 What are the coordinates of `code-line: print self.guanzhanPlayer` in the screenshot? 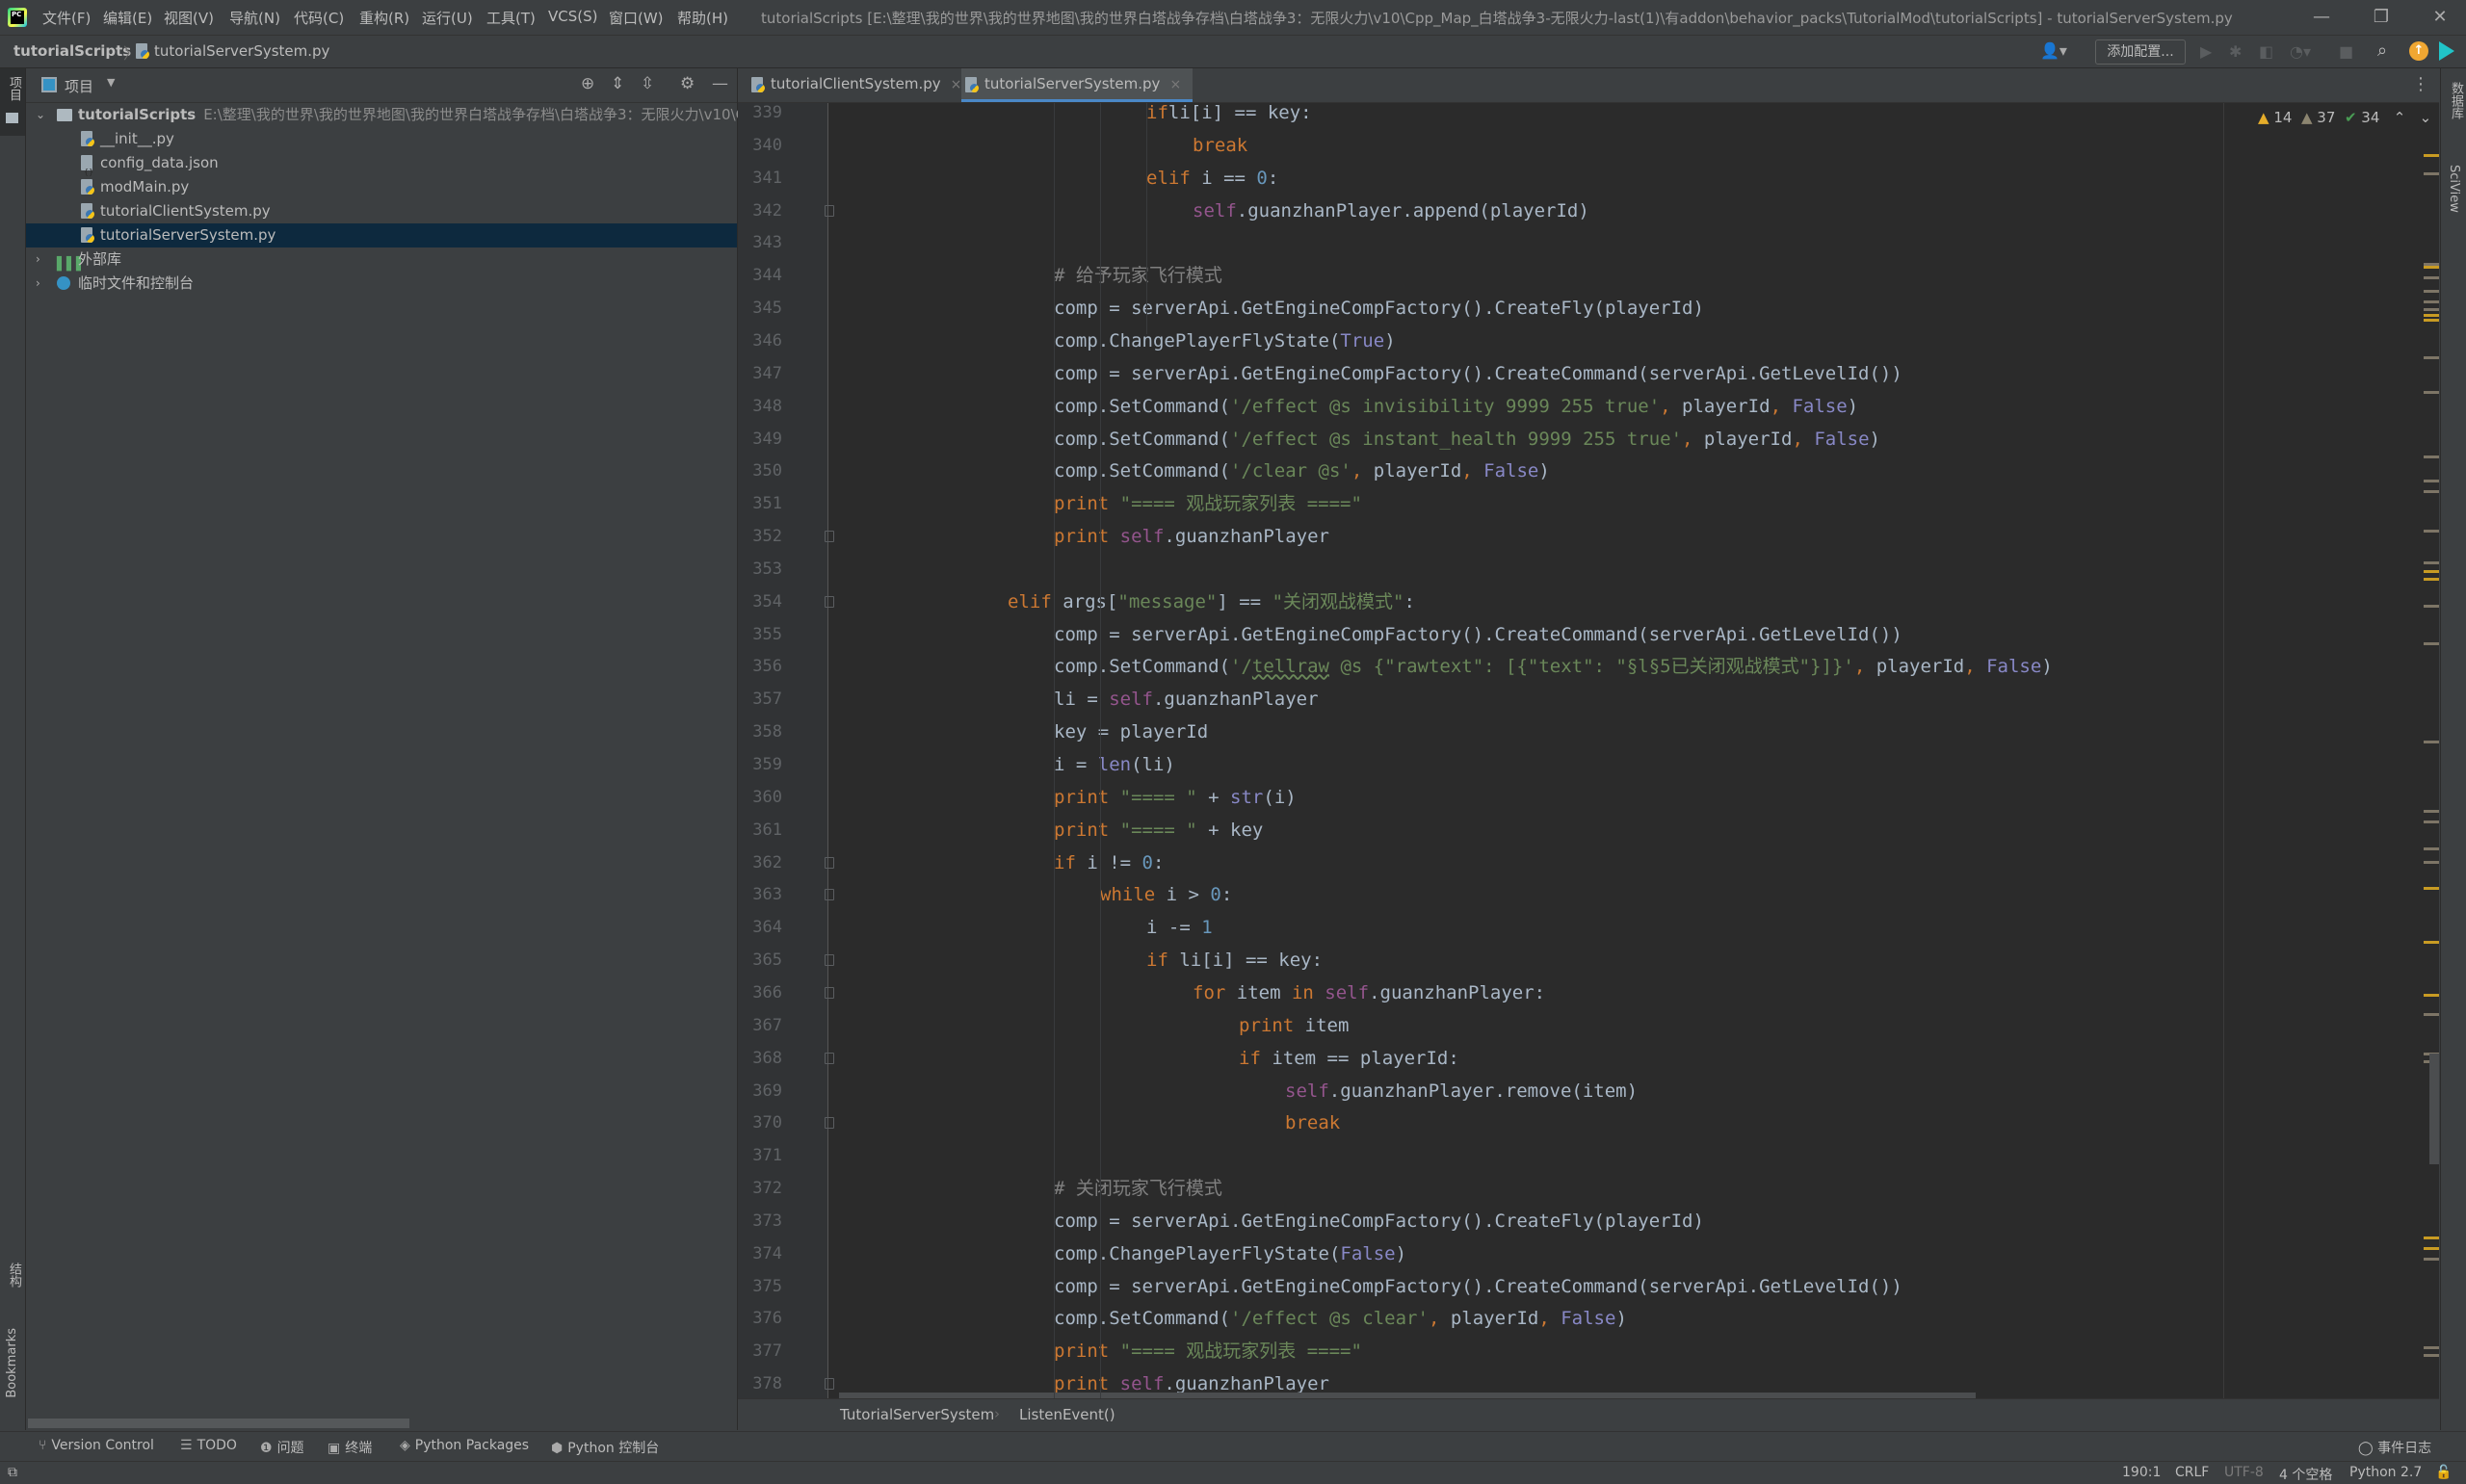 It's located at (1078, 536).